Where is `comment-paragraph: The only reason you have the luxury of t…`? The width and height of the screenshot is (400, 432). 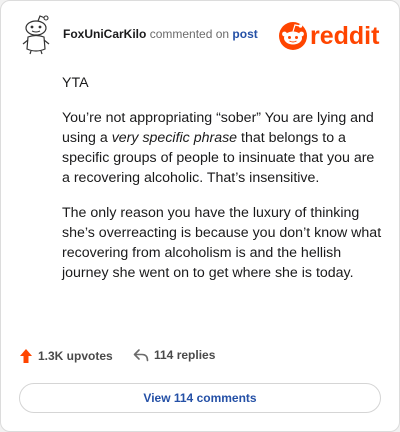
comment-paragraph: The only reason you have the luxury of t… is located at coordinates (222, 243).